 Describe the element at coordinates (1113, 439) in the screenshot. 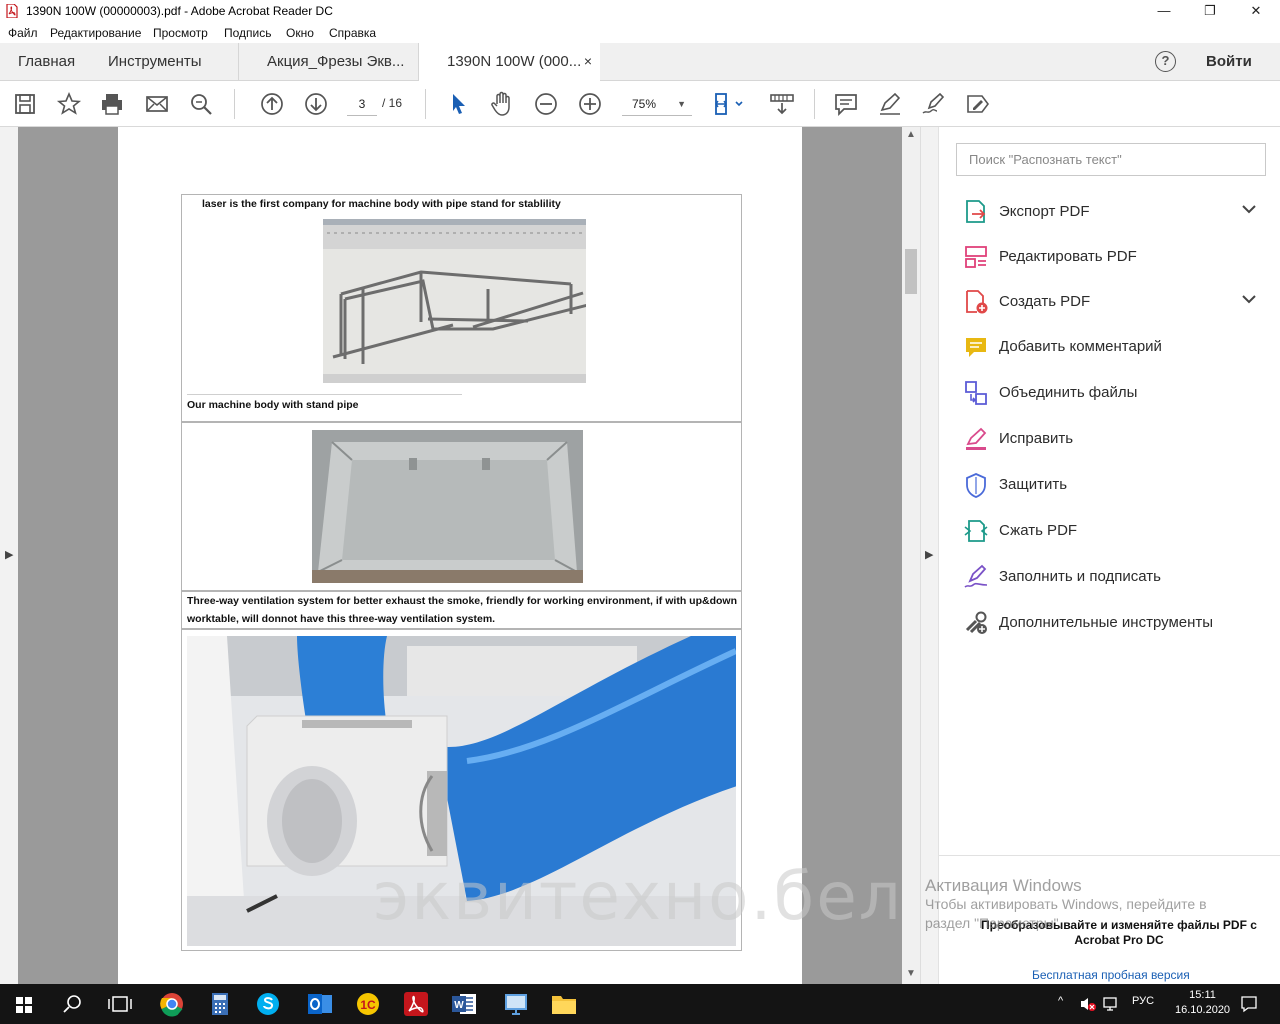

I see `tool-redact: Исправить` at that location.